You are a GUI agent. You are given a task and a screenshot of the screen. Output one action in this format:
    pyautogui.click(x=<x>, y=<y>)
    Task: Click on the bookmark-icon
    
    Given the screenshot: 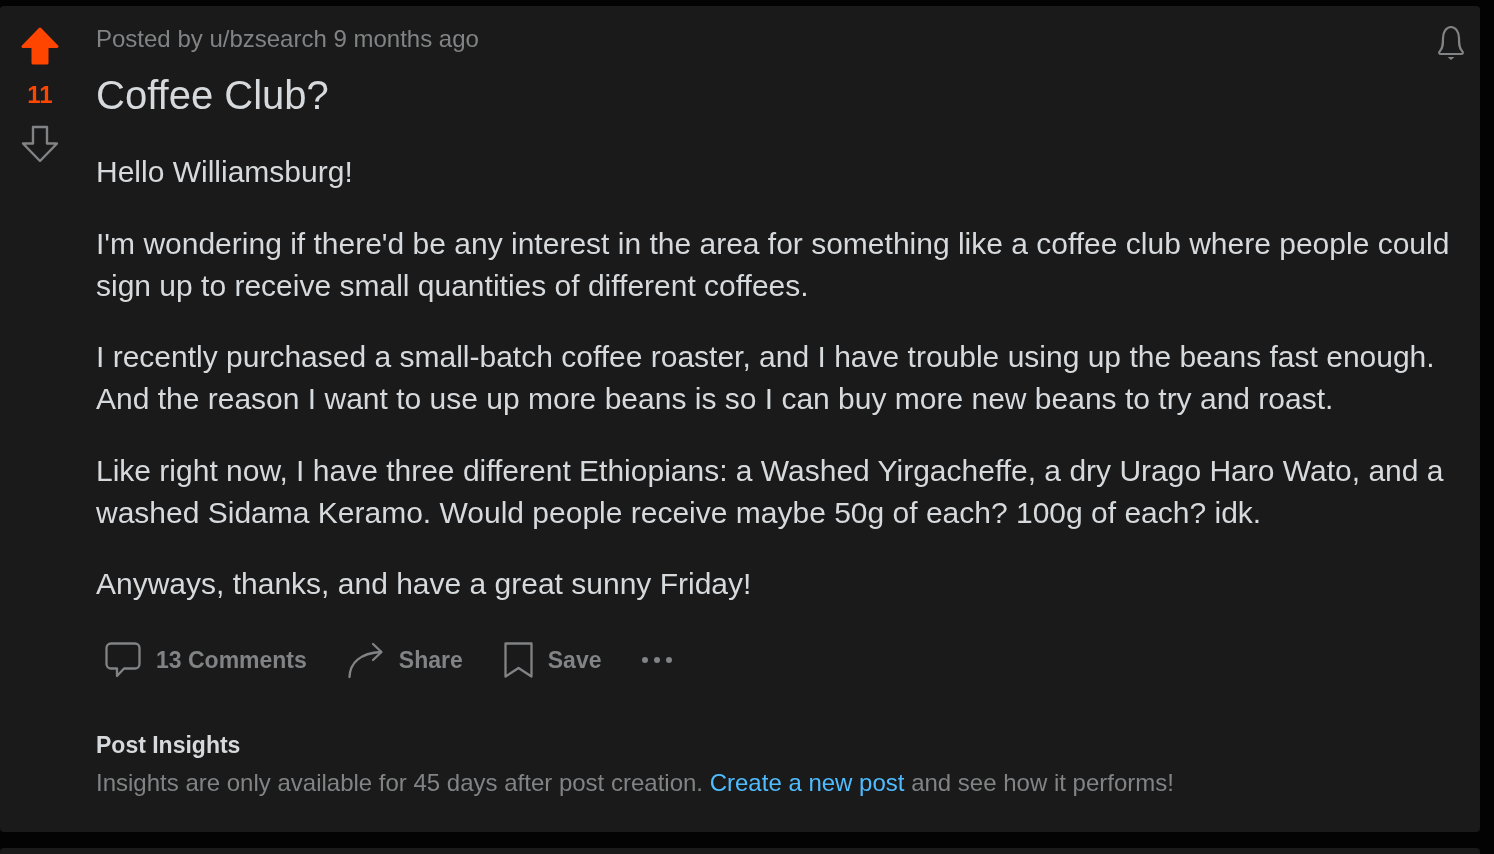 What is the action you would take?
    pyautogui.click(x=518, y=660)
    